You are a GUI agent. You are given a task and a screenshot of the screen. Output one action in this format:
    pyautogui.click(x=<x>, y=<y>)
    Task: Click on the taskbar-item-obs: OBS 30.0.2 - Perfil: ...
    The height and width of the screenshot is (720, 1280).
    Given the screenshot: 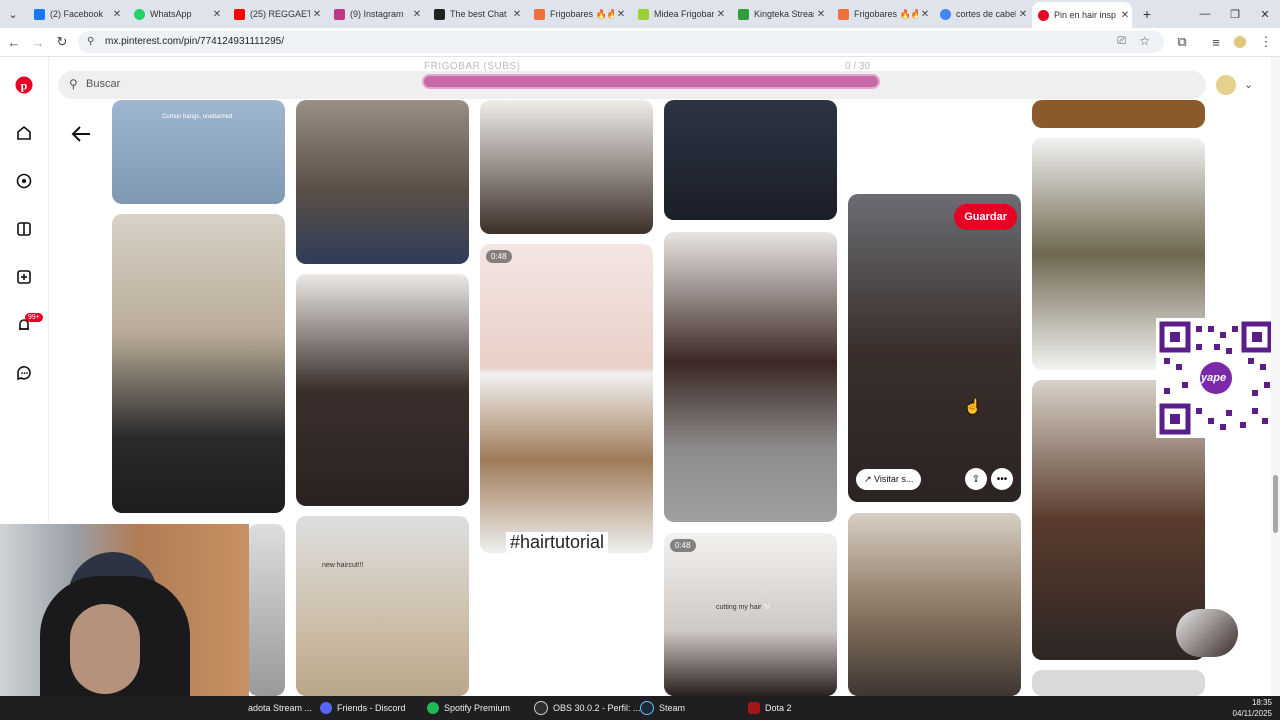 What is the action you would take?
    pyautogui.click(x=587, y=708)
    